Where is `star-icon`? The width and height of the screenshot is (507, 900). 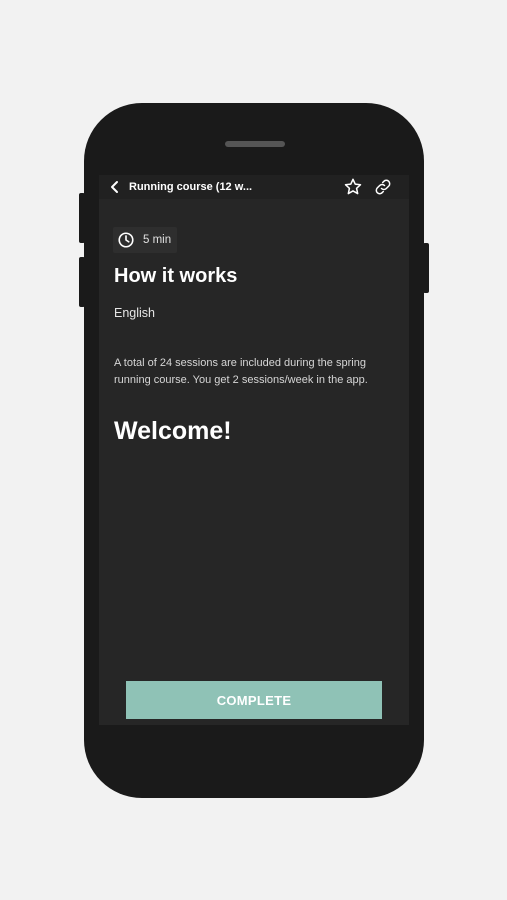 star-icon is located at coordinates (353, 187).